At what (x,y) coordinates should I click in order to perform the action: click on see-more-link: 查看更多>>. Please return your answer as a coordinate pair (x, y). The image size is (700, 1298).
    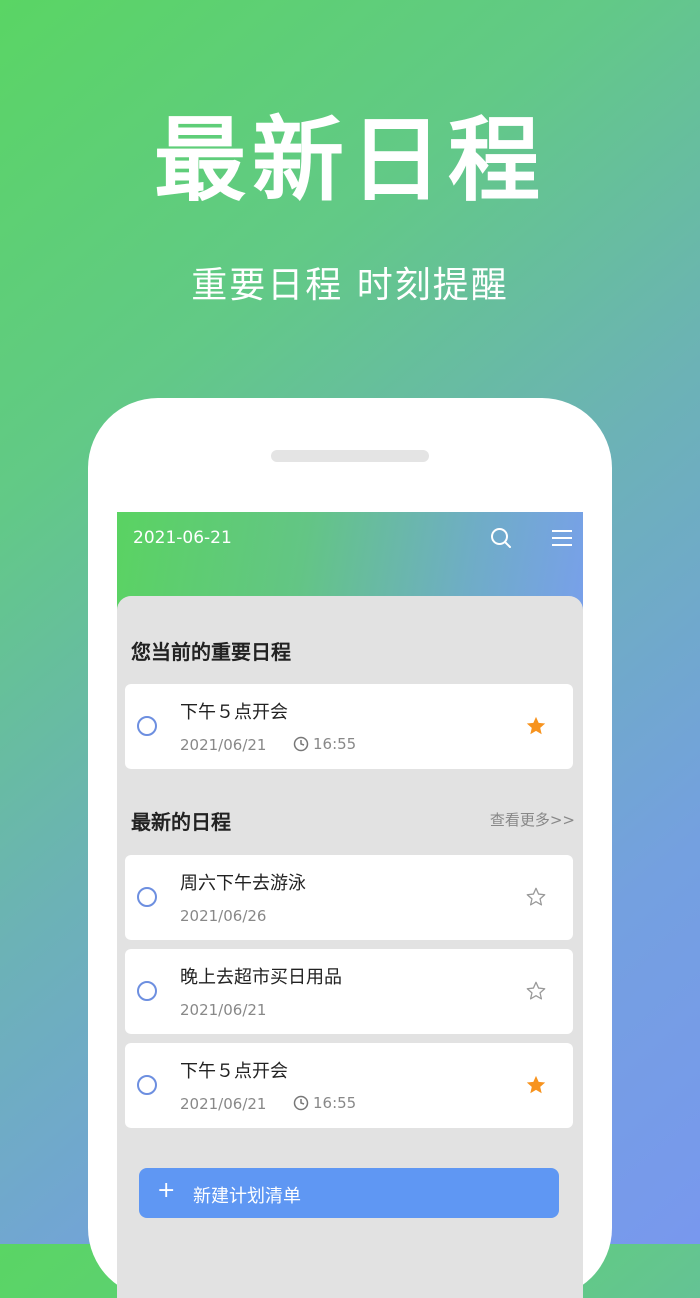
    Looking at the image, I should click on (532, 819).